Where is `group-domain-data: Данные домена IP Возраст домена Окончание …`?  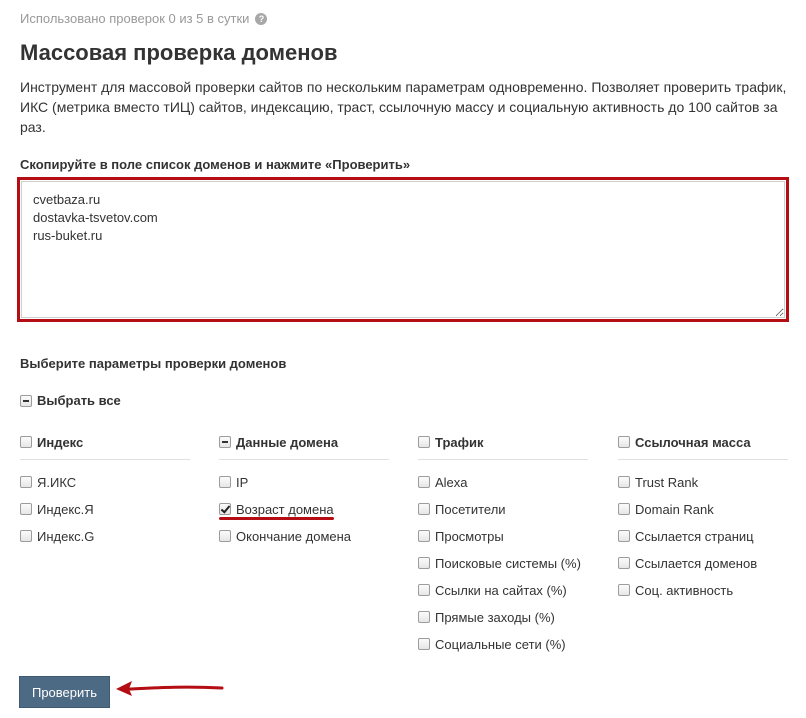
group-domain-data: Данные домена IP Возраст домена Окончание … is located at coordinates (304, 493).